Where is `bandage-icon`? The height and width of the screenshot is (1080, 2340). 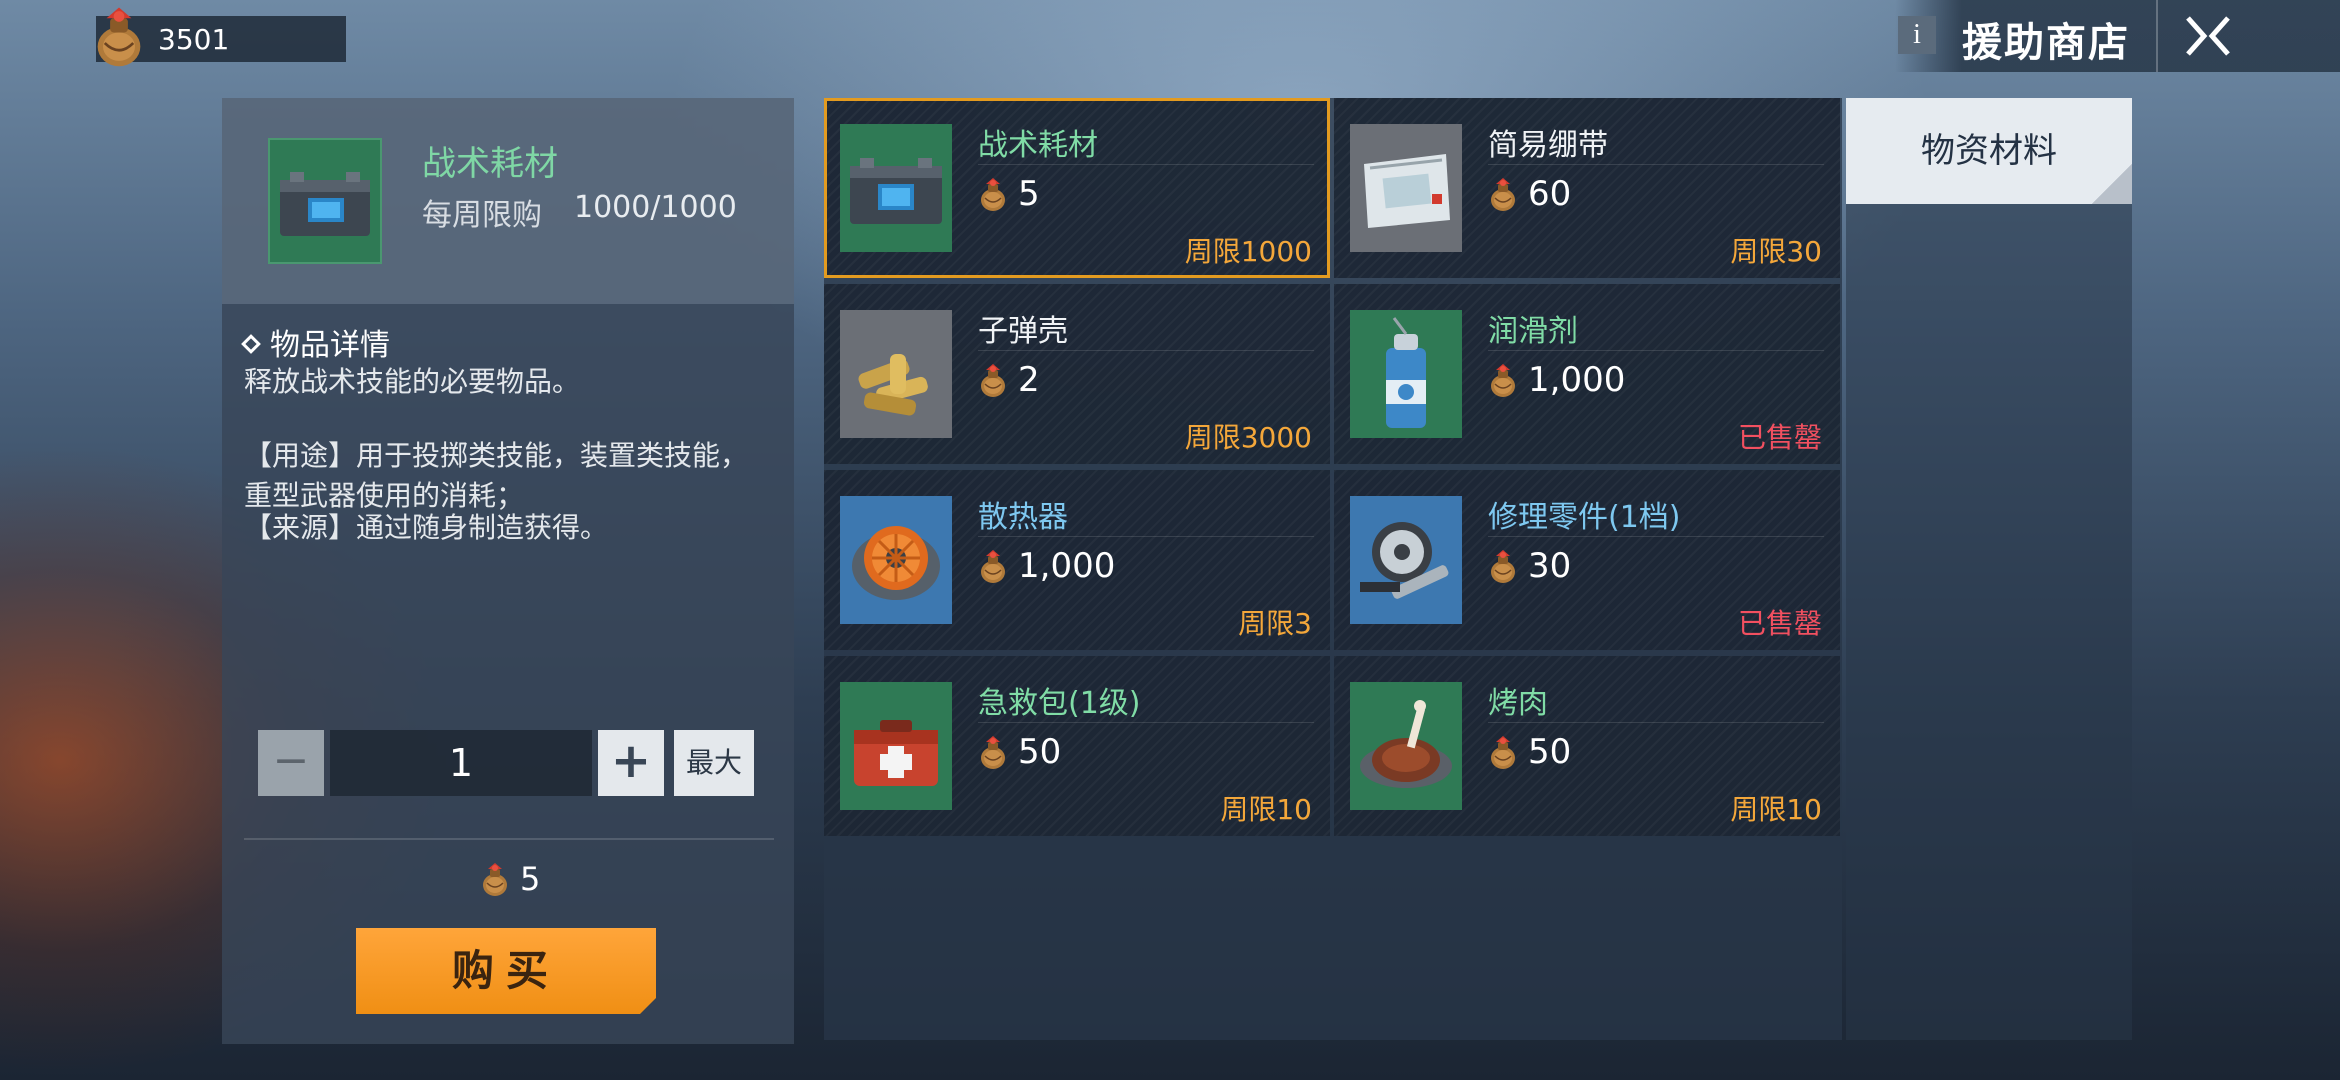
bandage-icon is located at coordinates (1406, 188).